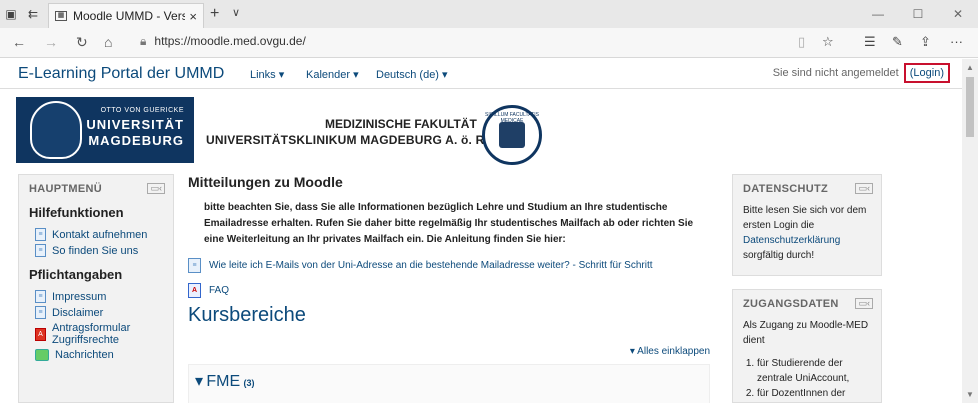  I want to click on course-categories-heading: Kursbereiche, so click(247, 315).